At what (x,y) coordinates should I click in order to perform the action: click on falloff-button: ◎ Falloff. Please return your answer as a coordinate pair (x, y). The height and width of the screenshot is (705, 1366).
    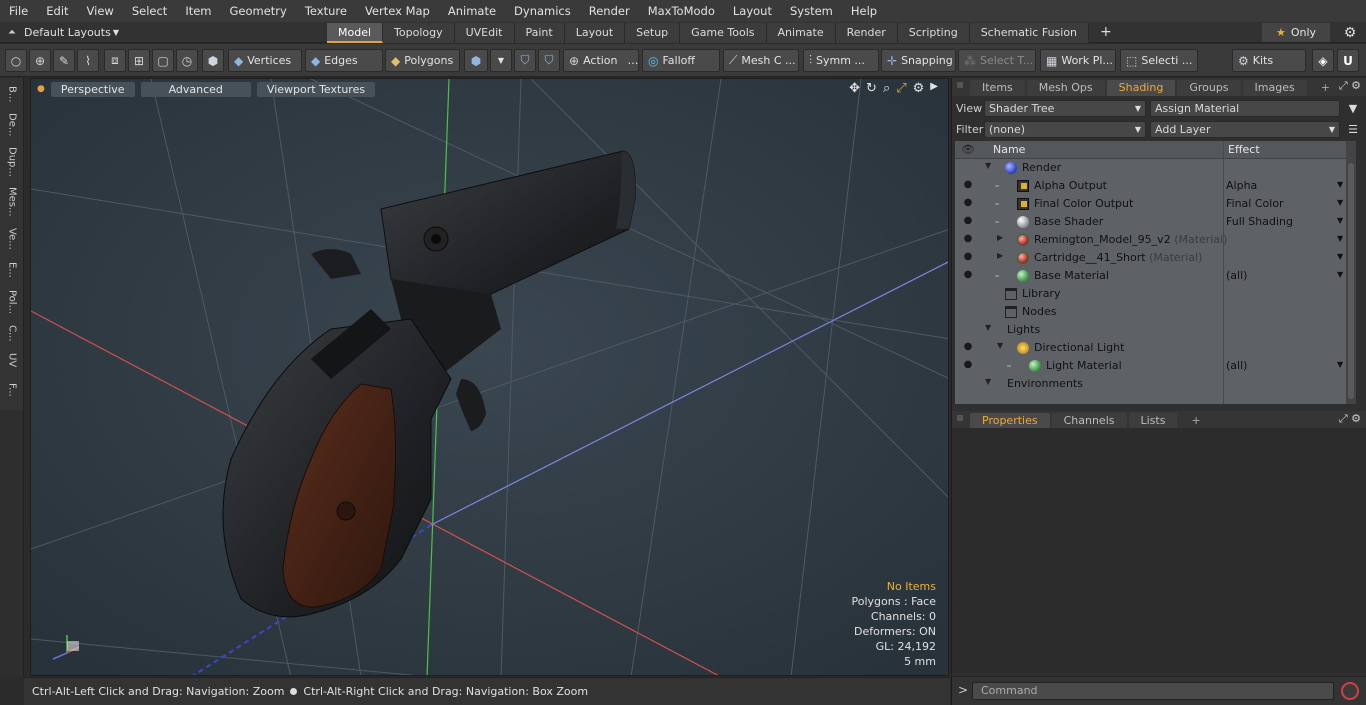
    Looking at the image, I should click on (681, 60).